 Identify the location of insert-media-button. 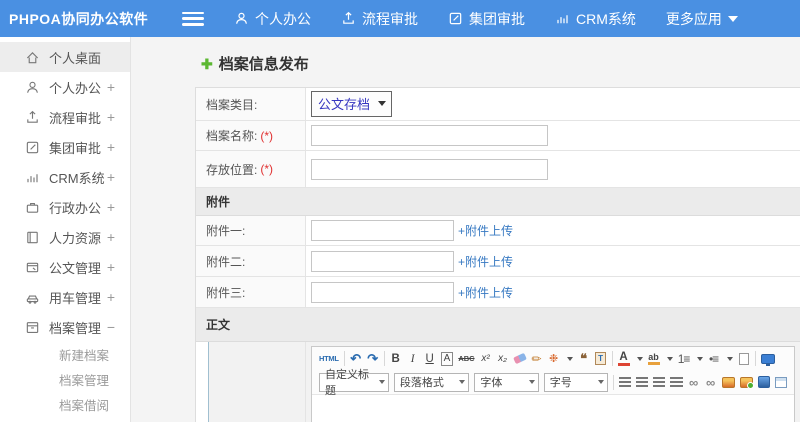
(763, 382).